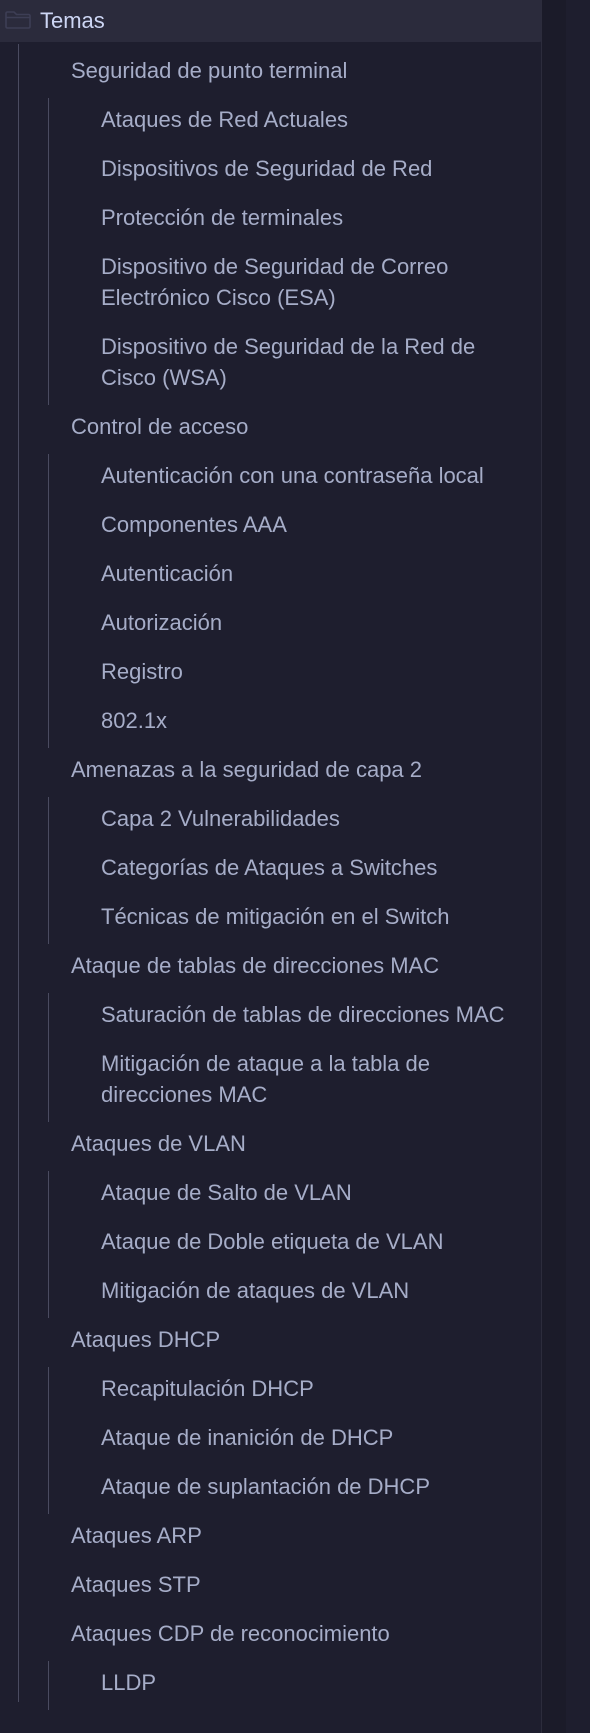 Image resolution: width=590 pixels, height=1733 pixels. What do you see at coordinates (272, 429) in the screenshot?
I see `tree-item-section: Control de acceso` at bounding box center [272, 429].